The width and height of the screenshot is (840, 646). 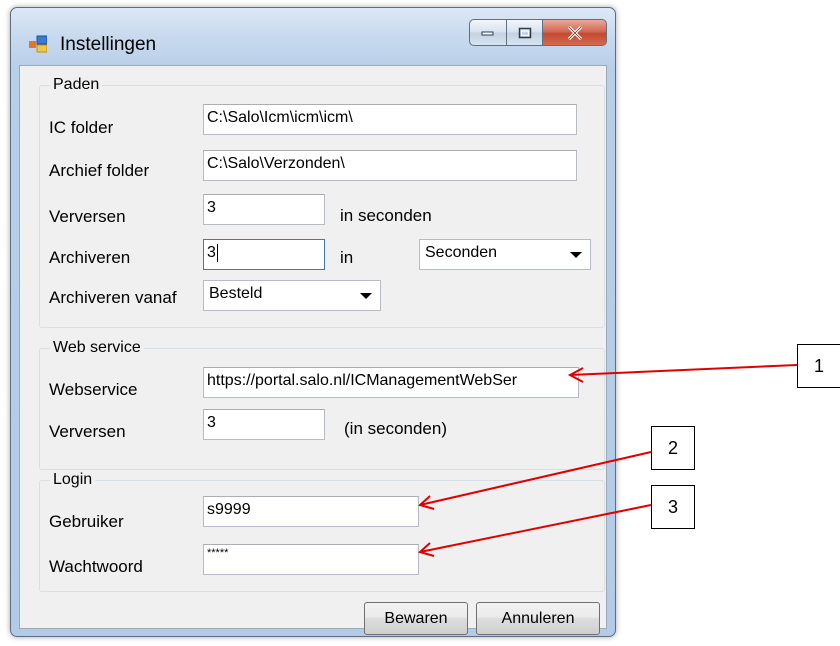 I want to click on annotation-arrows, so click(x=607, y=460).